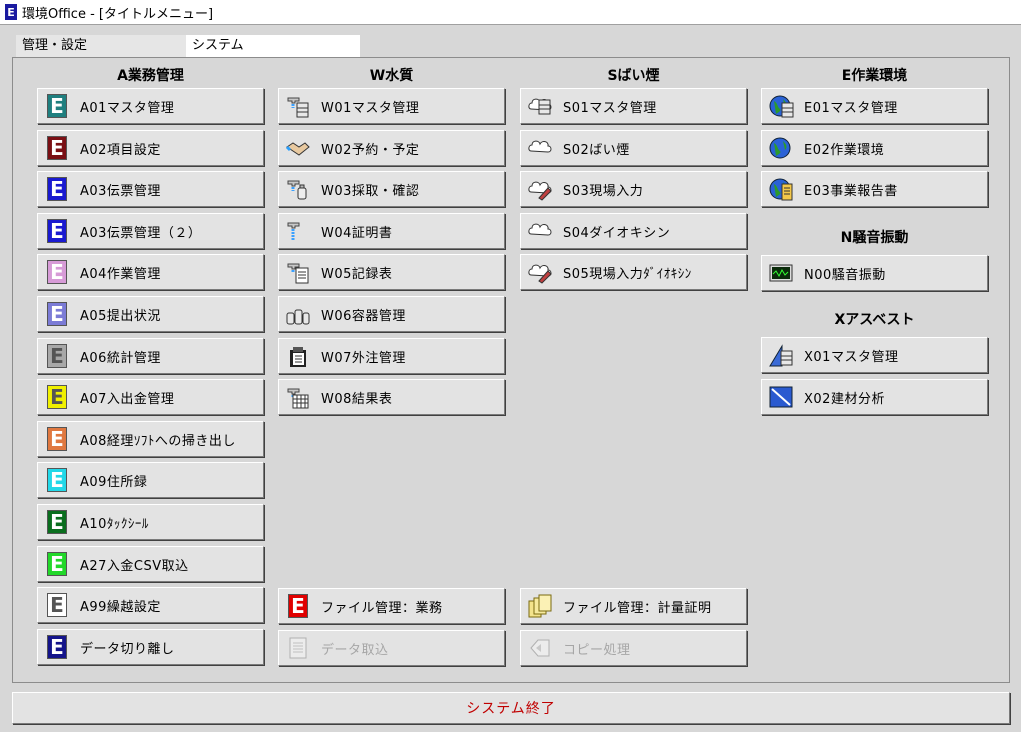 This screenshot has height=732, width=1021. I want to click on e-menu-button: E01マスタ管理, so click(874, 106).